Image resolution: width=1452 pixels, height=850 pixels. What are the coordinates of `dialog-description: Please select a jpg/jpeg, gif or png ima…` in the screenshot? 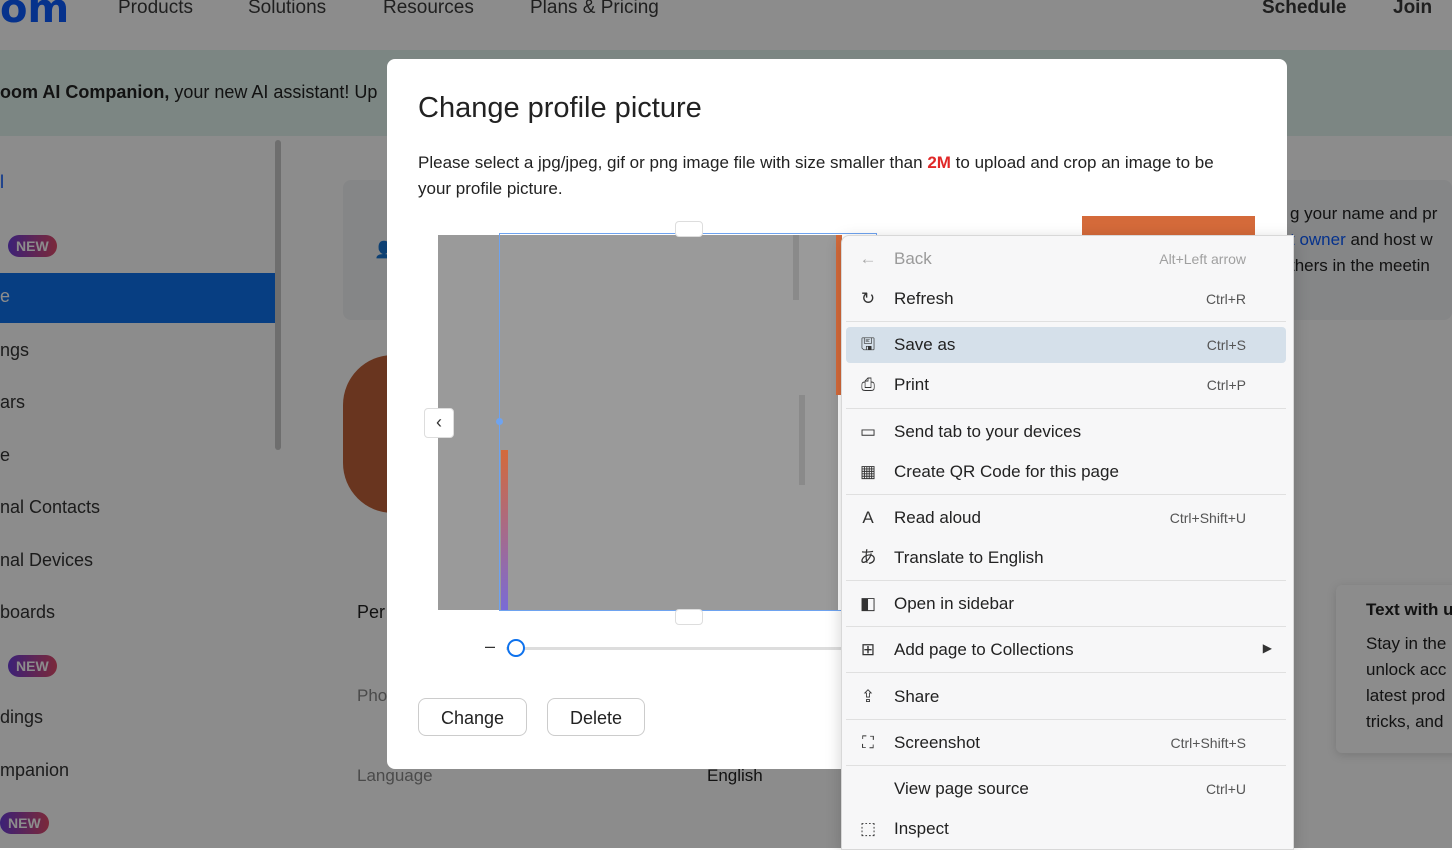 It's located at (816, 175).